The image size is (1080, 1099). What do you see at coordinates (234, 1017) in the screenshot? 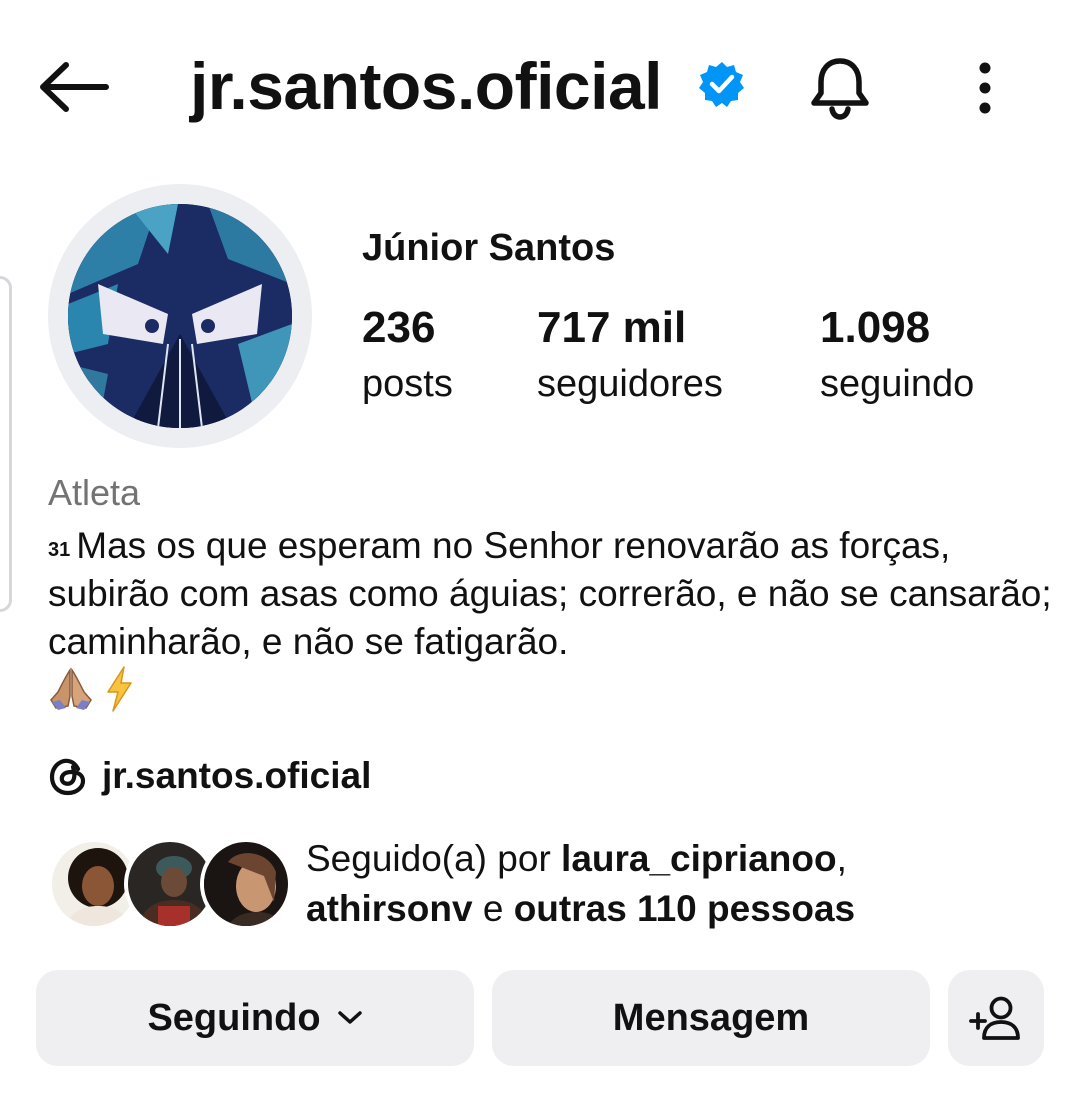
I see `following-button-label: Seguindo` at bounding box center [234, 1017].